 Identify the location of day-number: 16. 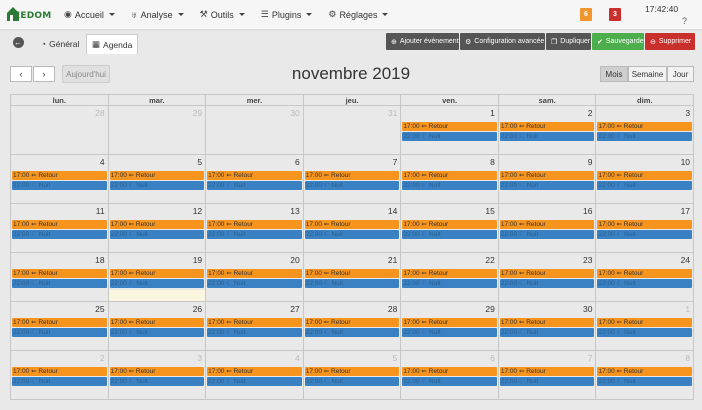
(587, 211).